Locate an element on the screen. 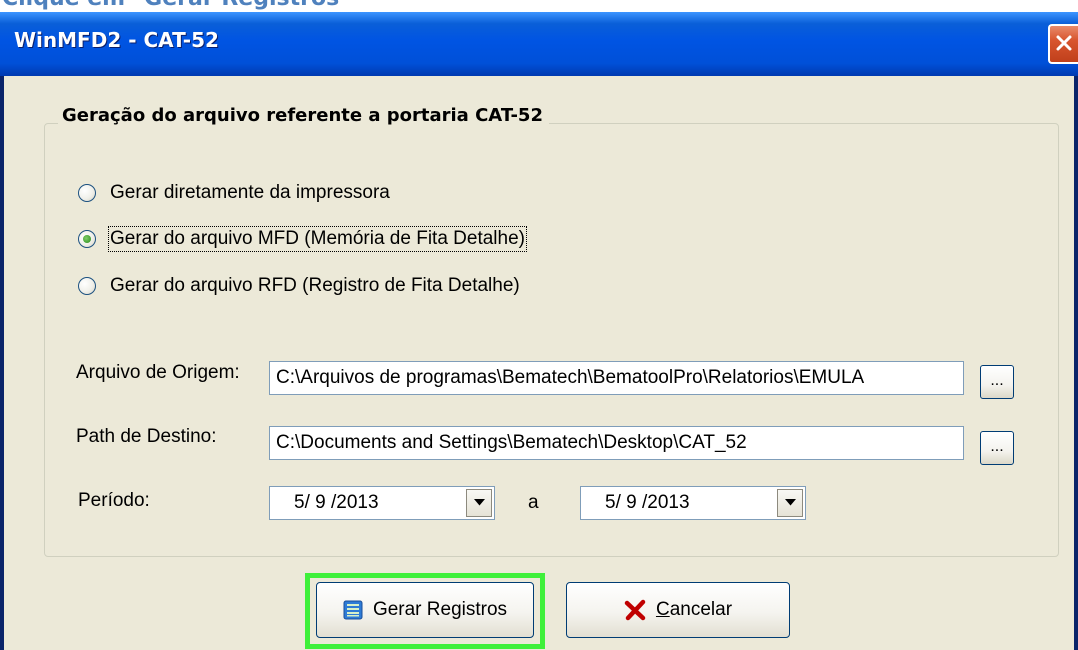 This screenshot has width=1078, height=650. close-icon is located at coordinates (1064, 43).